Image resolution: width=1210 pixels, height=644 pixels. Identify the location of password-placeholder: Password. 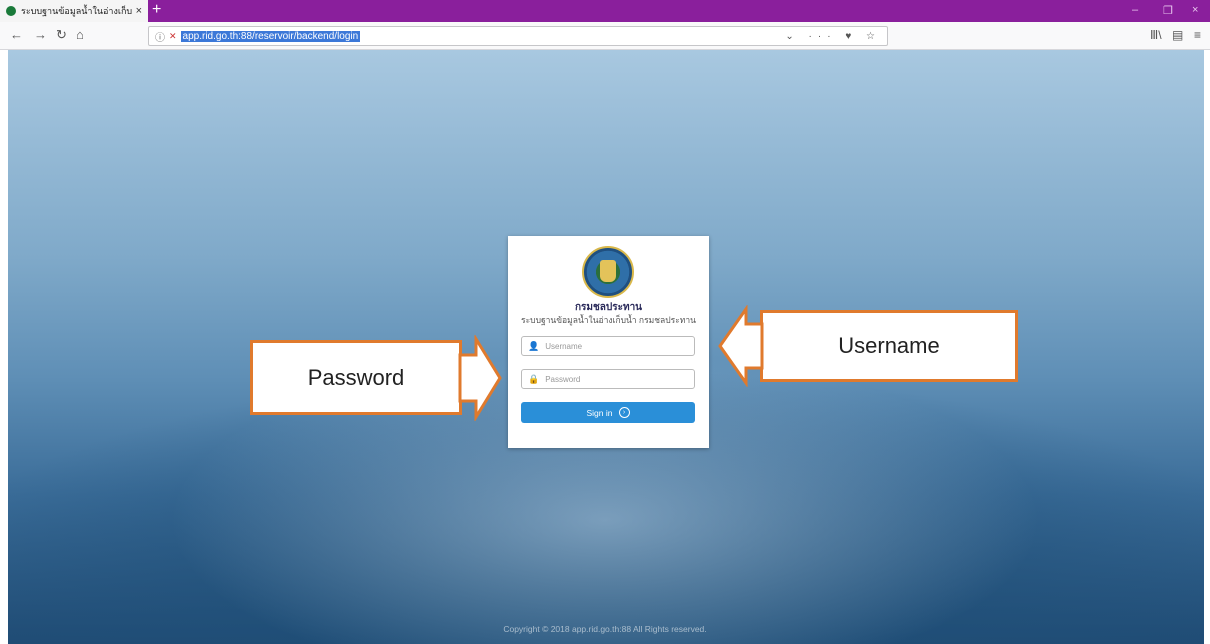
(563, 379).